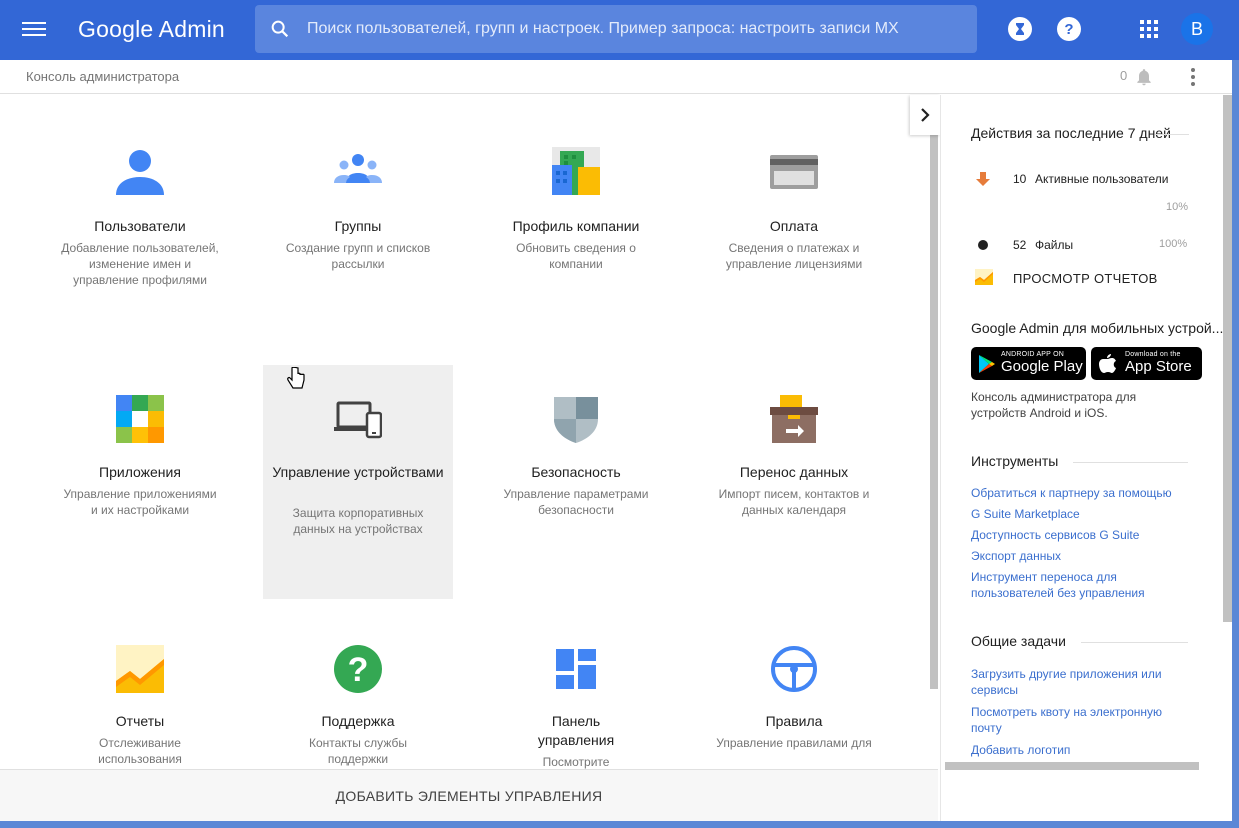 This screenshot has width=1239, height=828. What do you see at coordinates (140, 721) in the screenshot?
I see `tile-title: Отчеты` at bounding box center [140, 721].